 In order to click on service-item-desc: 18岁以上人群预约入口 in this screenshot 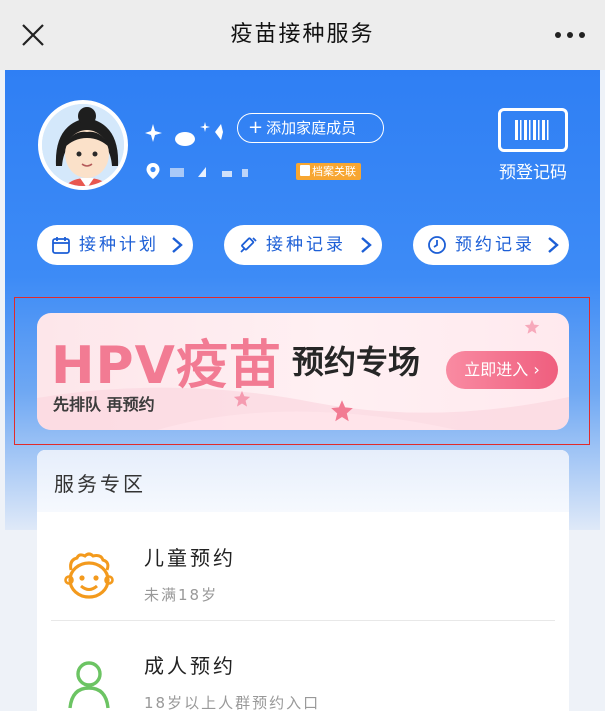, I will do `click(232, 702)`.